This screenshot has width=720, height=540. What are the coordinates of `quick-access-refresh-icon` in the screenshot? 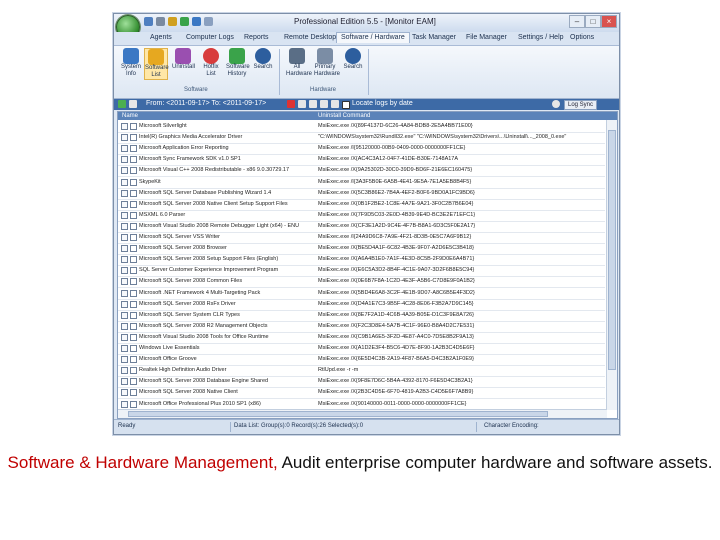 It's located at (184, 21).